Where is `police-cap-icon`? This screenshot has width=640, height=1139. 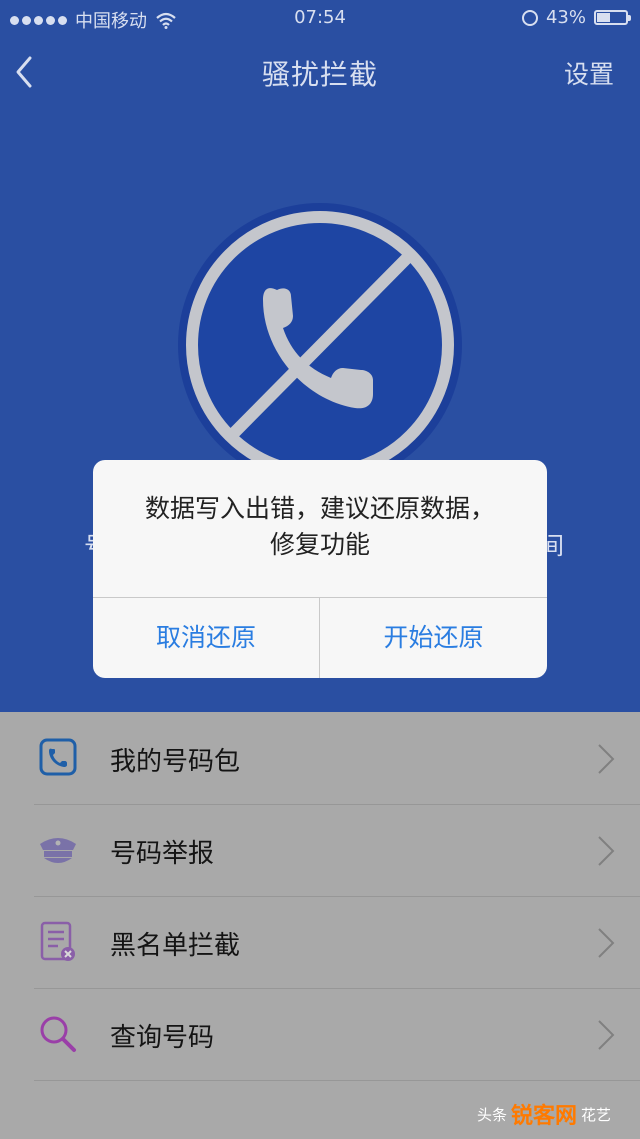
police-cap-icon is located at coordinates (58, 850).